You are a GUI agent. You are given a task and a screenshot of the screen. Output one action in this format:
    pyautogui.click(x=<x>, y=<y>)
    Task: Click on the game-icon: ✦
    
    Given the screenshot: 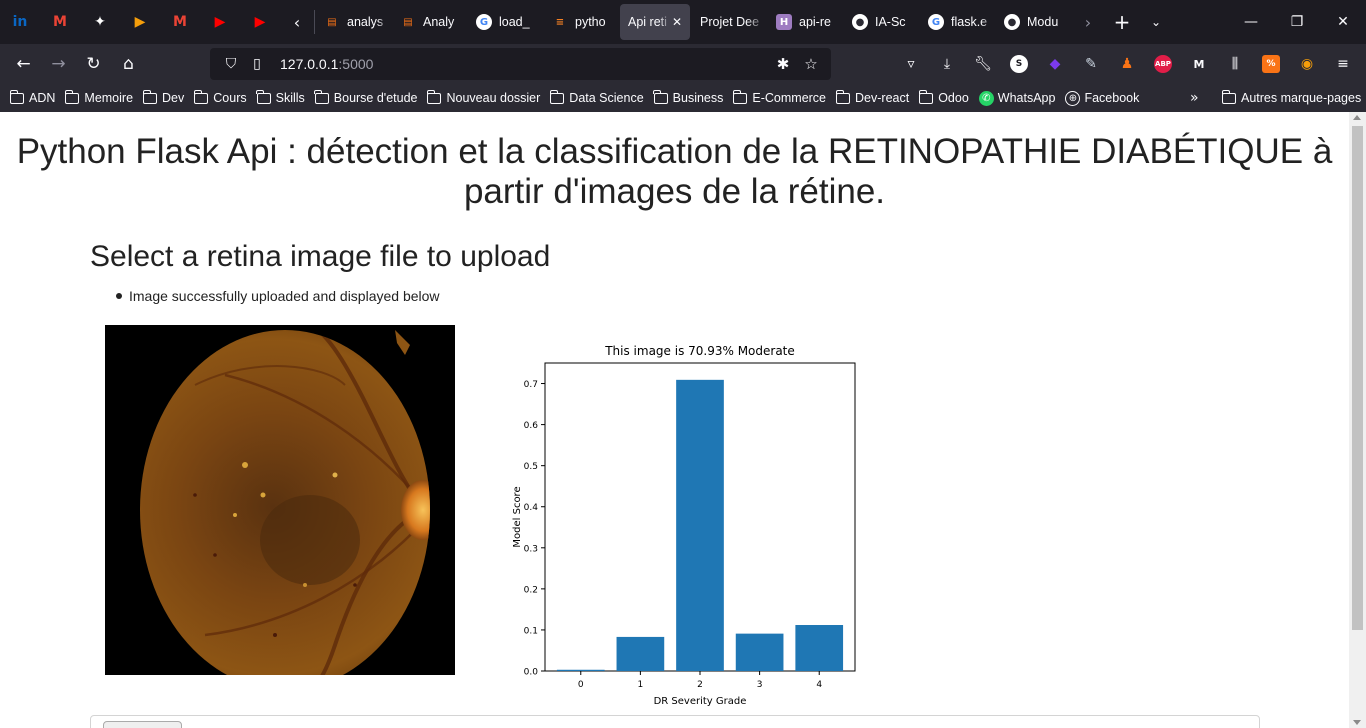 What is the action you would take?
    pyautogui.click(x=100, y=22)
    